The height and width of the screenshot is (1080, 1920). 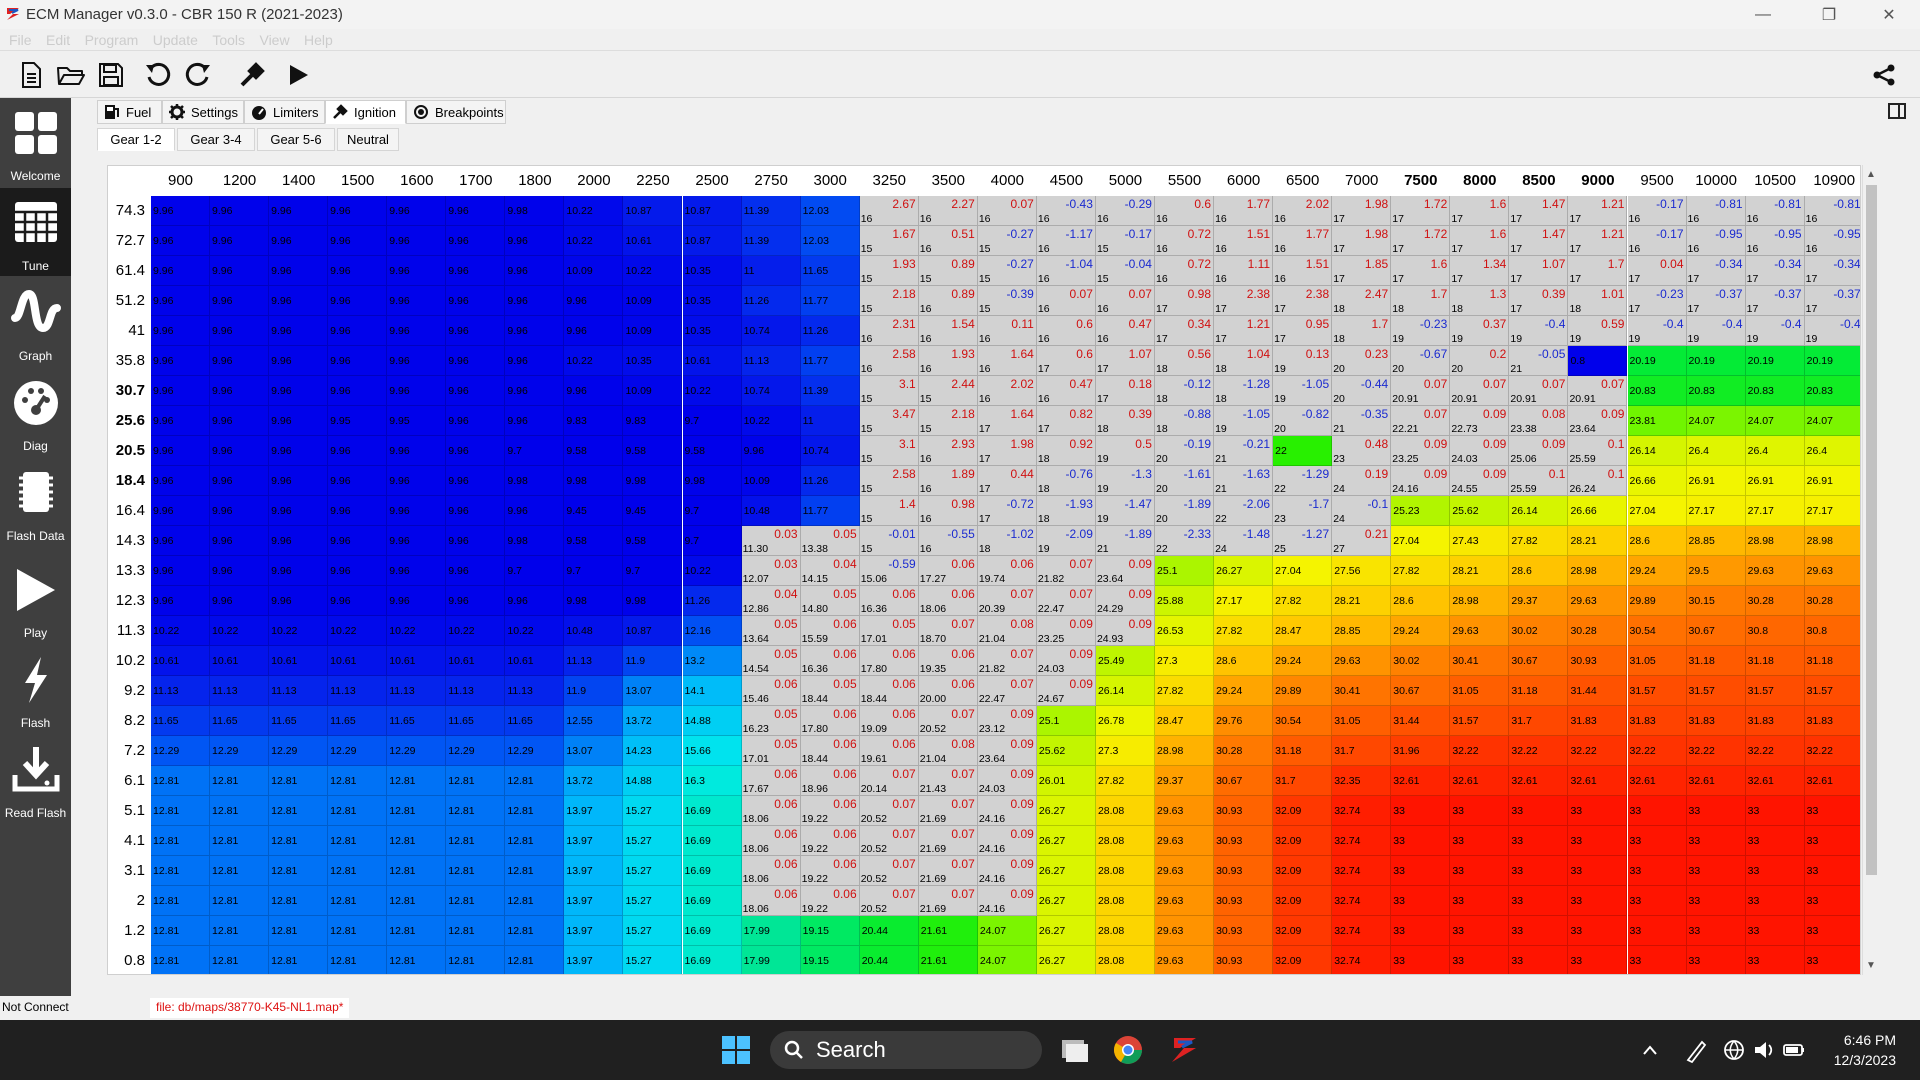 I want to click on table-cell: 0.2 20, so click(x=1480, y=361).